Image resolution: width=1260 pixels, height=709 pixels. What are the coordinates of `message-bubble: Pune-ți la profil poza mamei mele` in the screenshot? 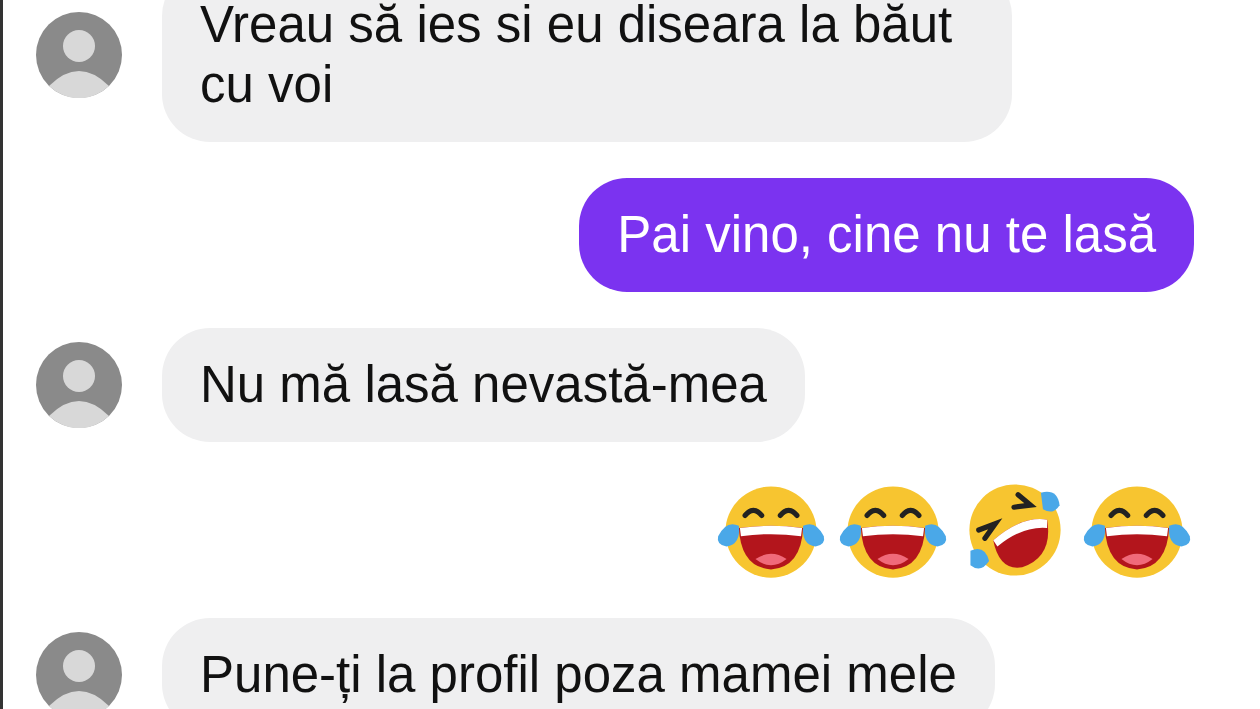 It's located at (578, 663).